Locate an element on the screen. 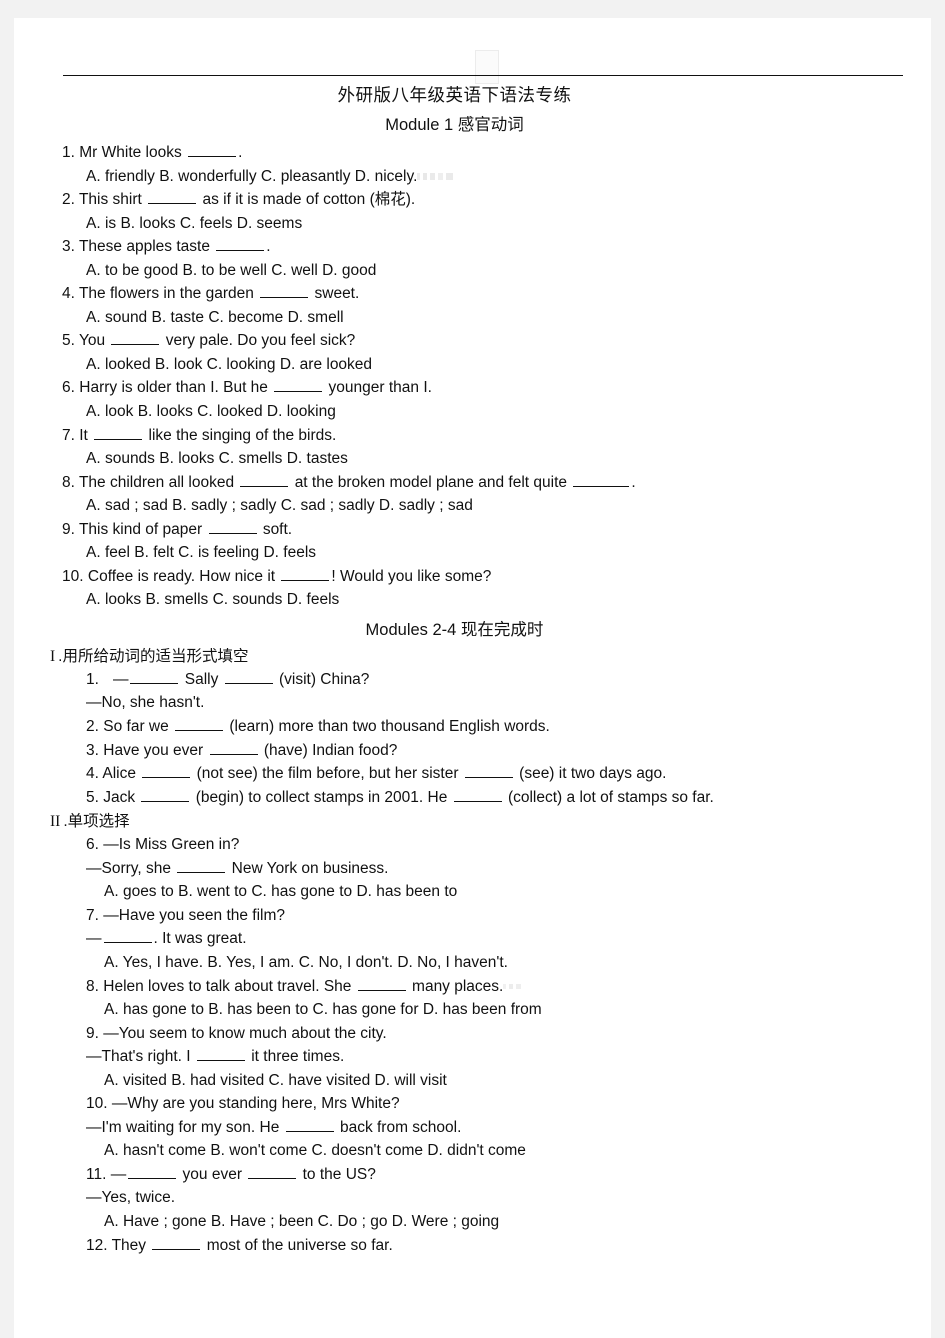  question-stem-mid: (begin) to collect stamps in 2001. He is located at coordinates (321, 797).